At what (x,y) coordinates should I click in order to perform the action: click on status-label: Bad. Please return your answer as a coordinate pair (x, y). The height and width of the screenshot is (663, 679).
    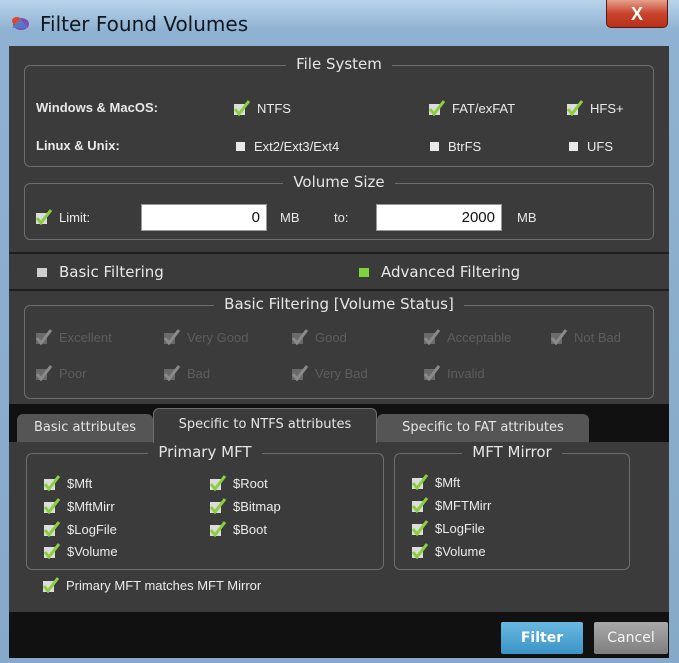
    Looking at the image, I should click on (199, 373).